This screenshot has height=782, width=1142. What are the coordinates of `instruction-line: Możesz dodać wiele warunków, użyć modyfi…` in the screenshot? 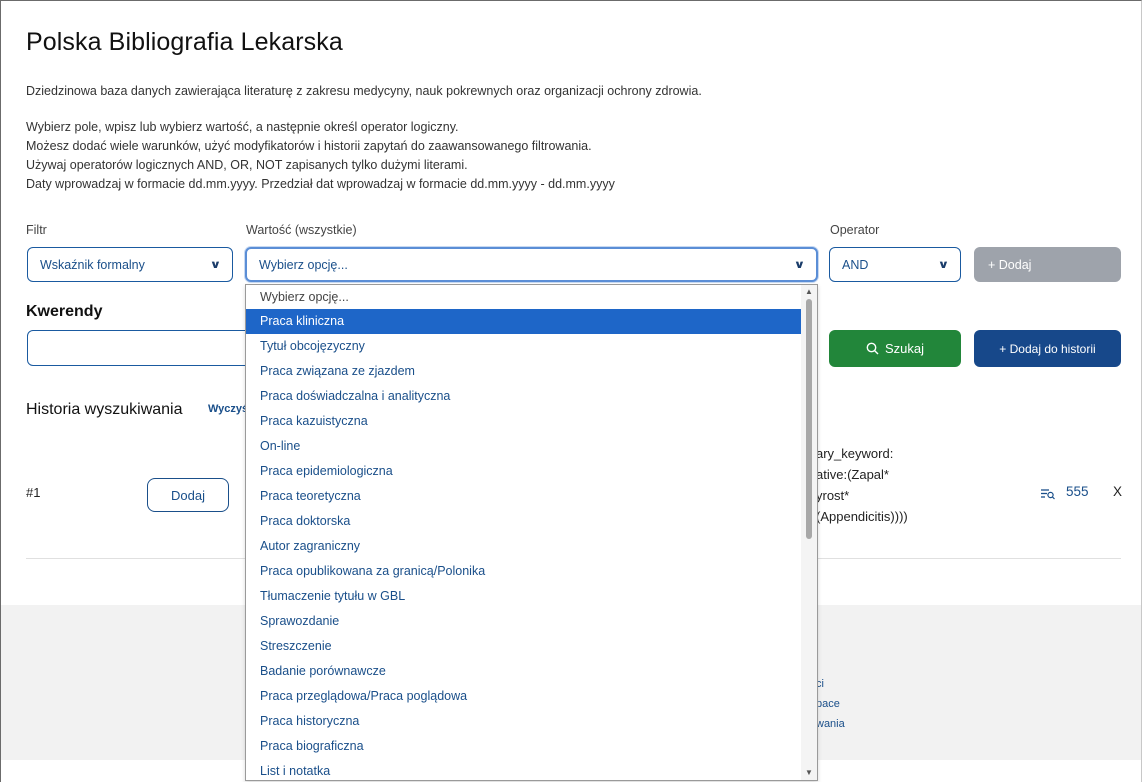 It's located at (309, 146).